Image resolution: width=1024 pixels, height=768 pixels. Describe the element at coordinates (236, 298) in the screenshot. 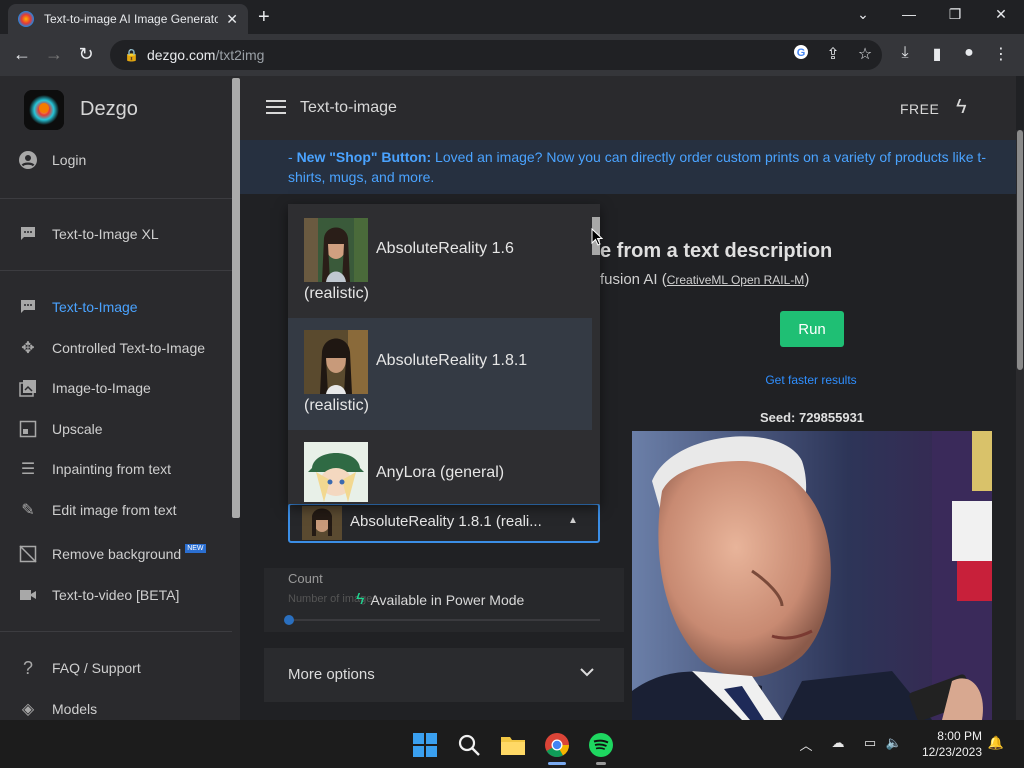

I see `sidebar-scrollbar` at that location.